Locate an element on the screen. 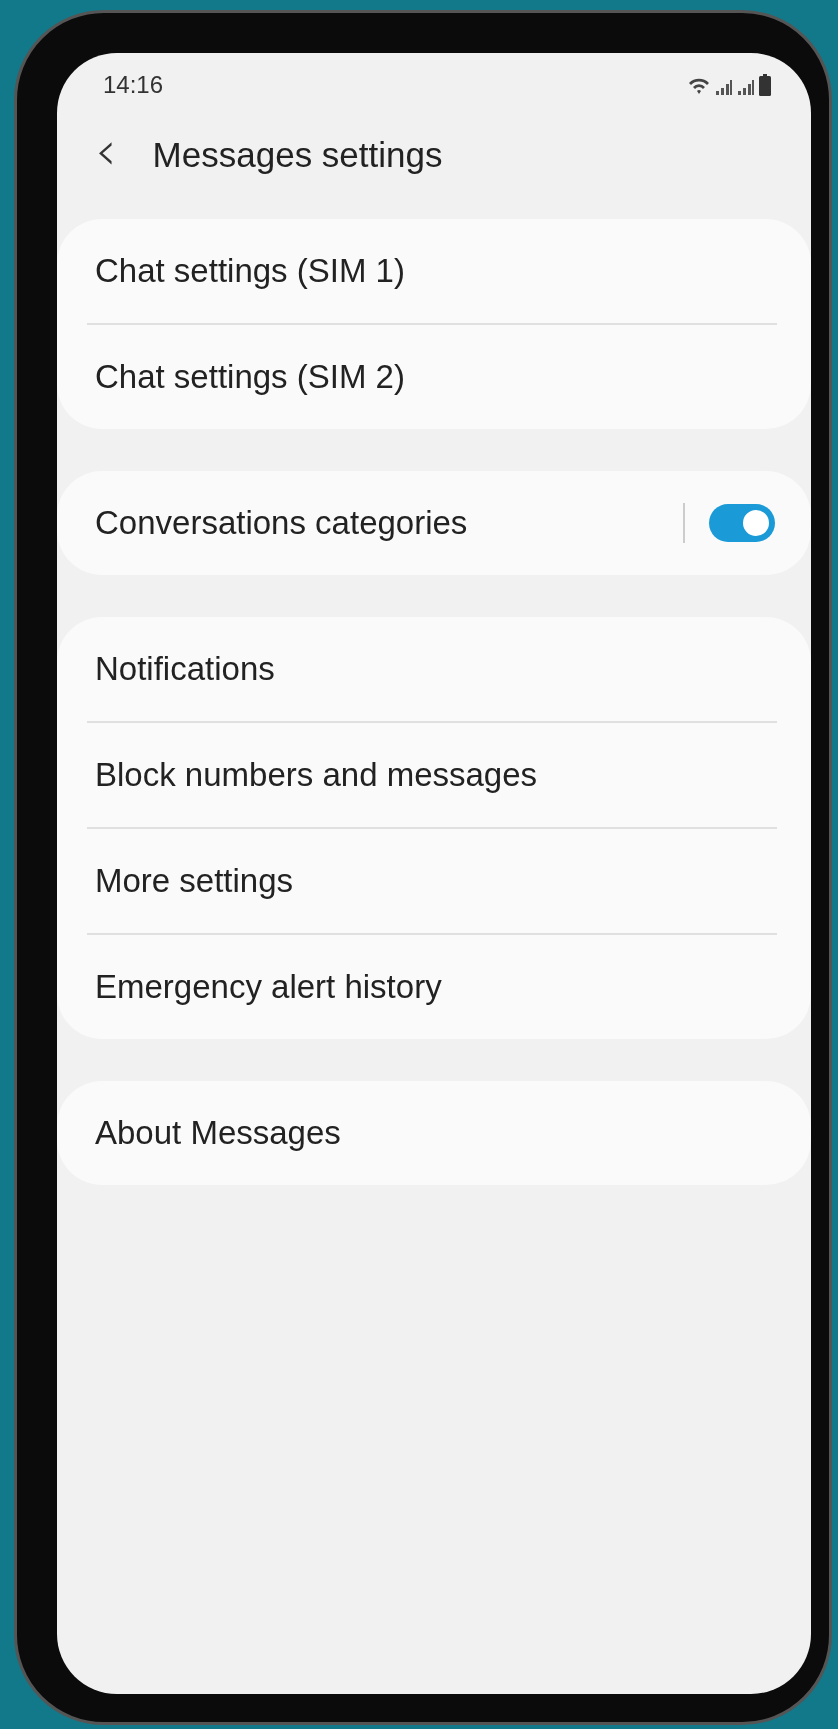  settings-item: Emergency alert history is located at coordinates (435, 987).